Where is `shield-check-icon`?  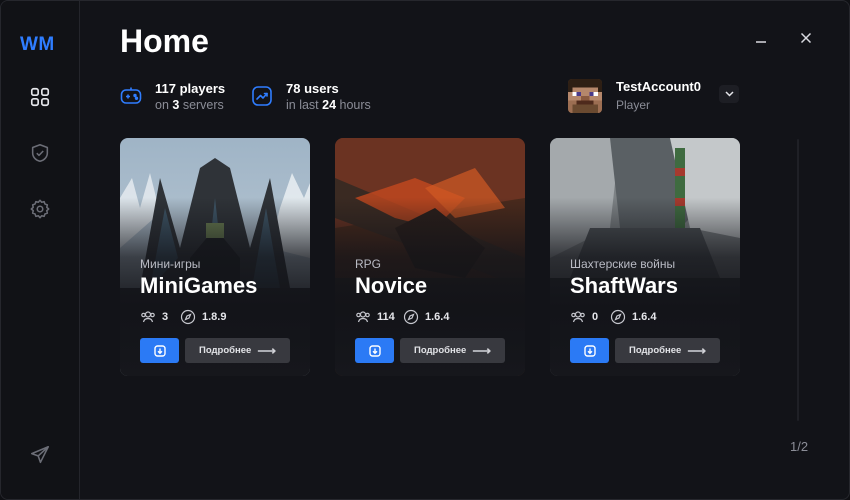 shield-check-icon is located at coordinates (40, 153).